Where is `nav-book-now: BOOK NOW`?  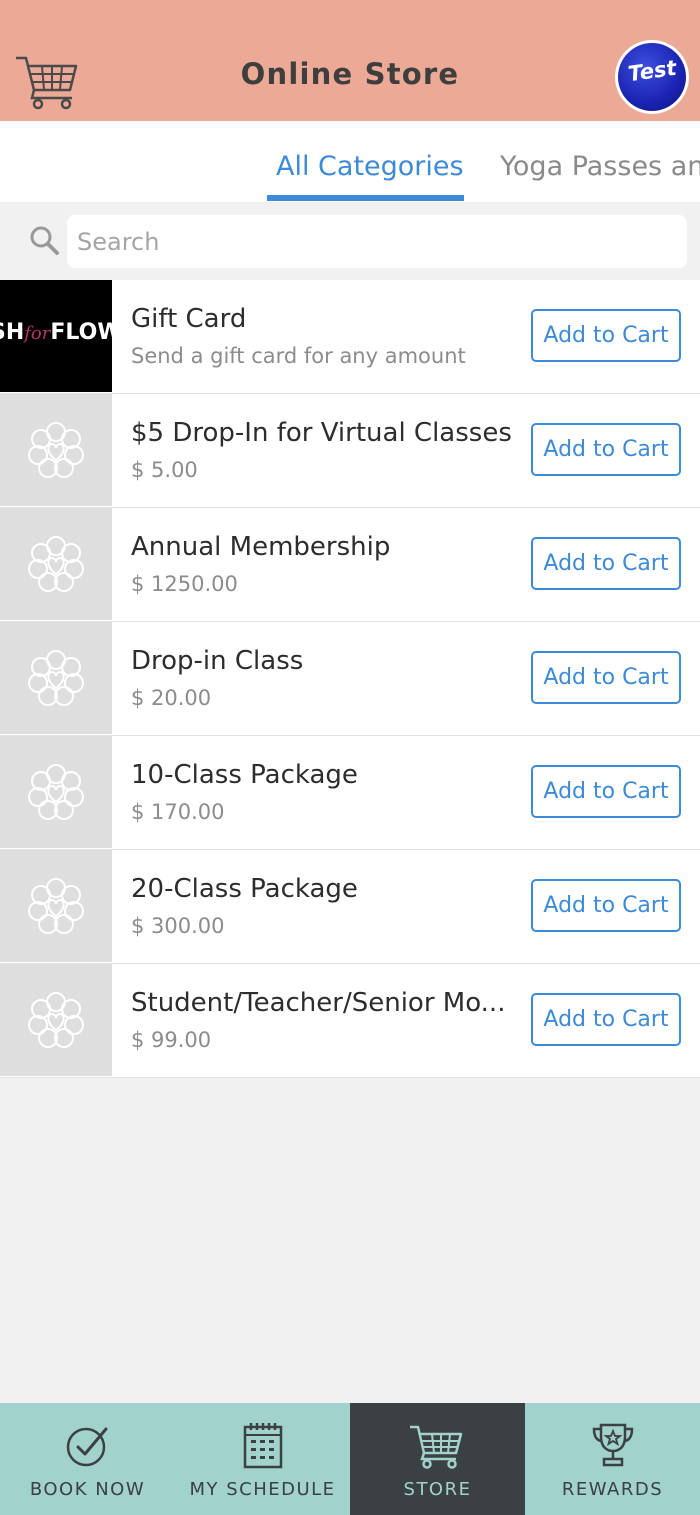
nav-book-now: BOOK NOW is located at coordinates (87, 1459).